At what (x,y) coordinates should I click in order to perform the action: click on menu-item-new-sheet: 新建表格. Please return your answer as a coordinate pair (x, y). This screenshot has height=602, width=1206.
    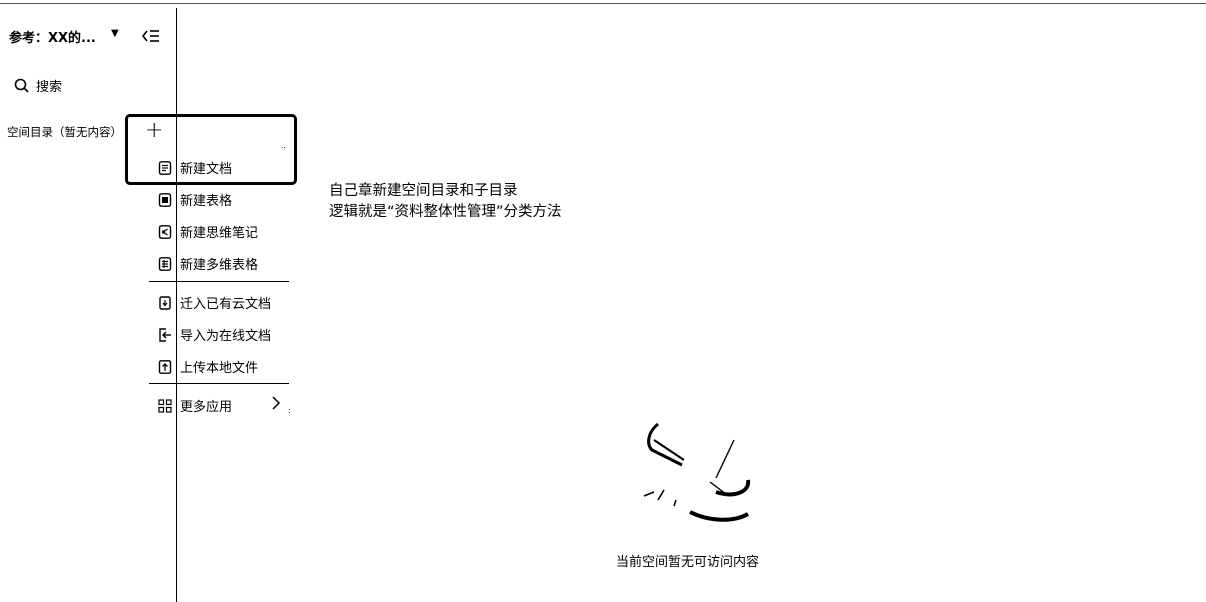
    Looking at the image, I should click on (195, 199).